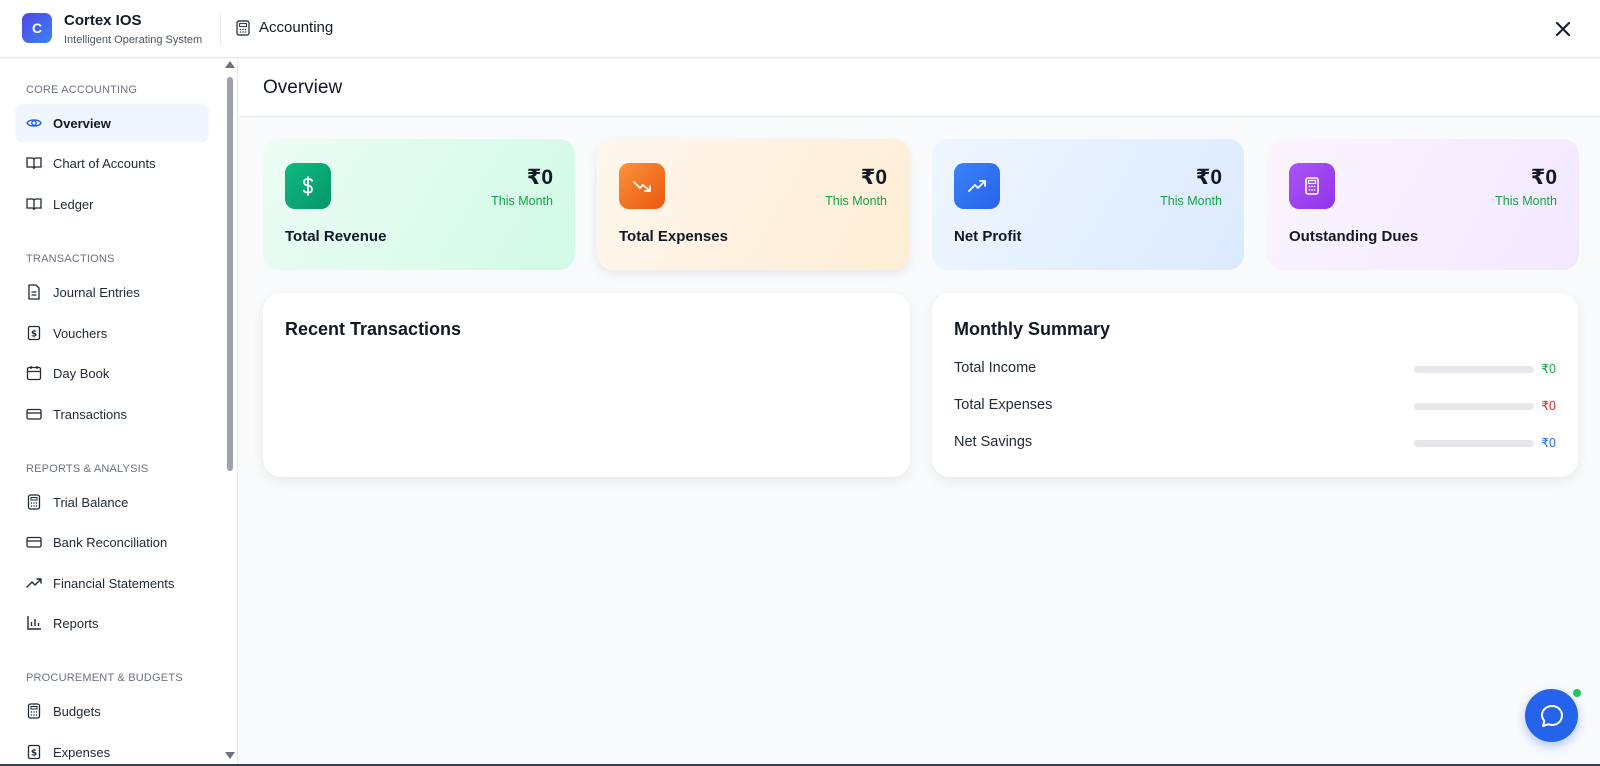  What do you see at coordinates (76, 623) in the screenshot?
I see `sidebar-item-label: Reports` at bounding box center [76, 623].